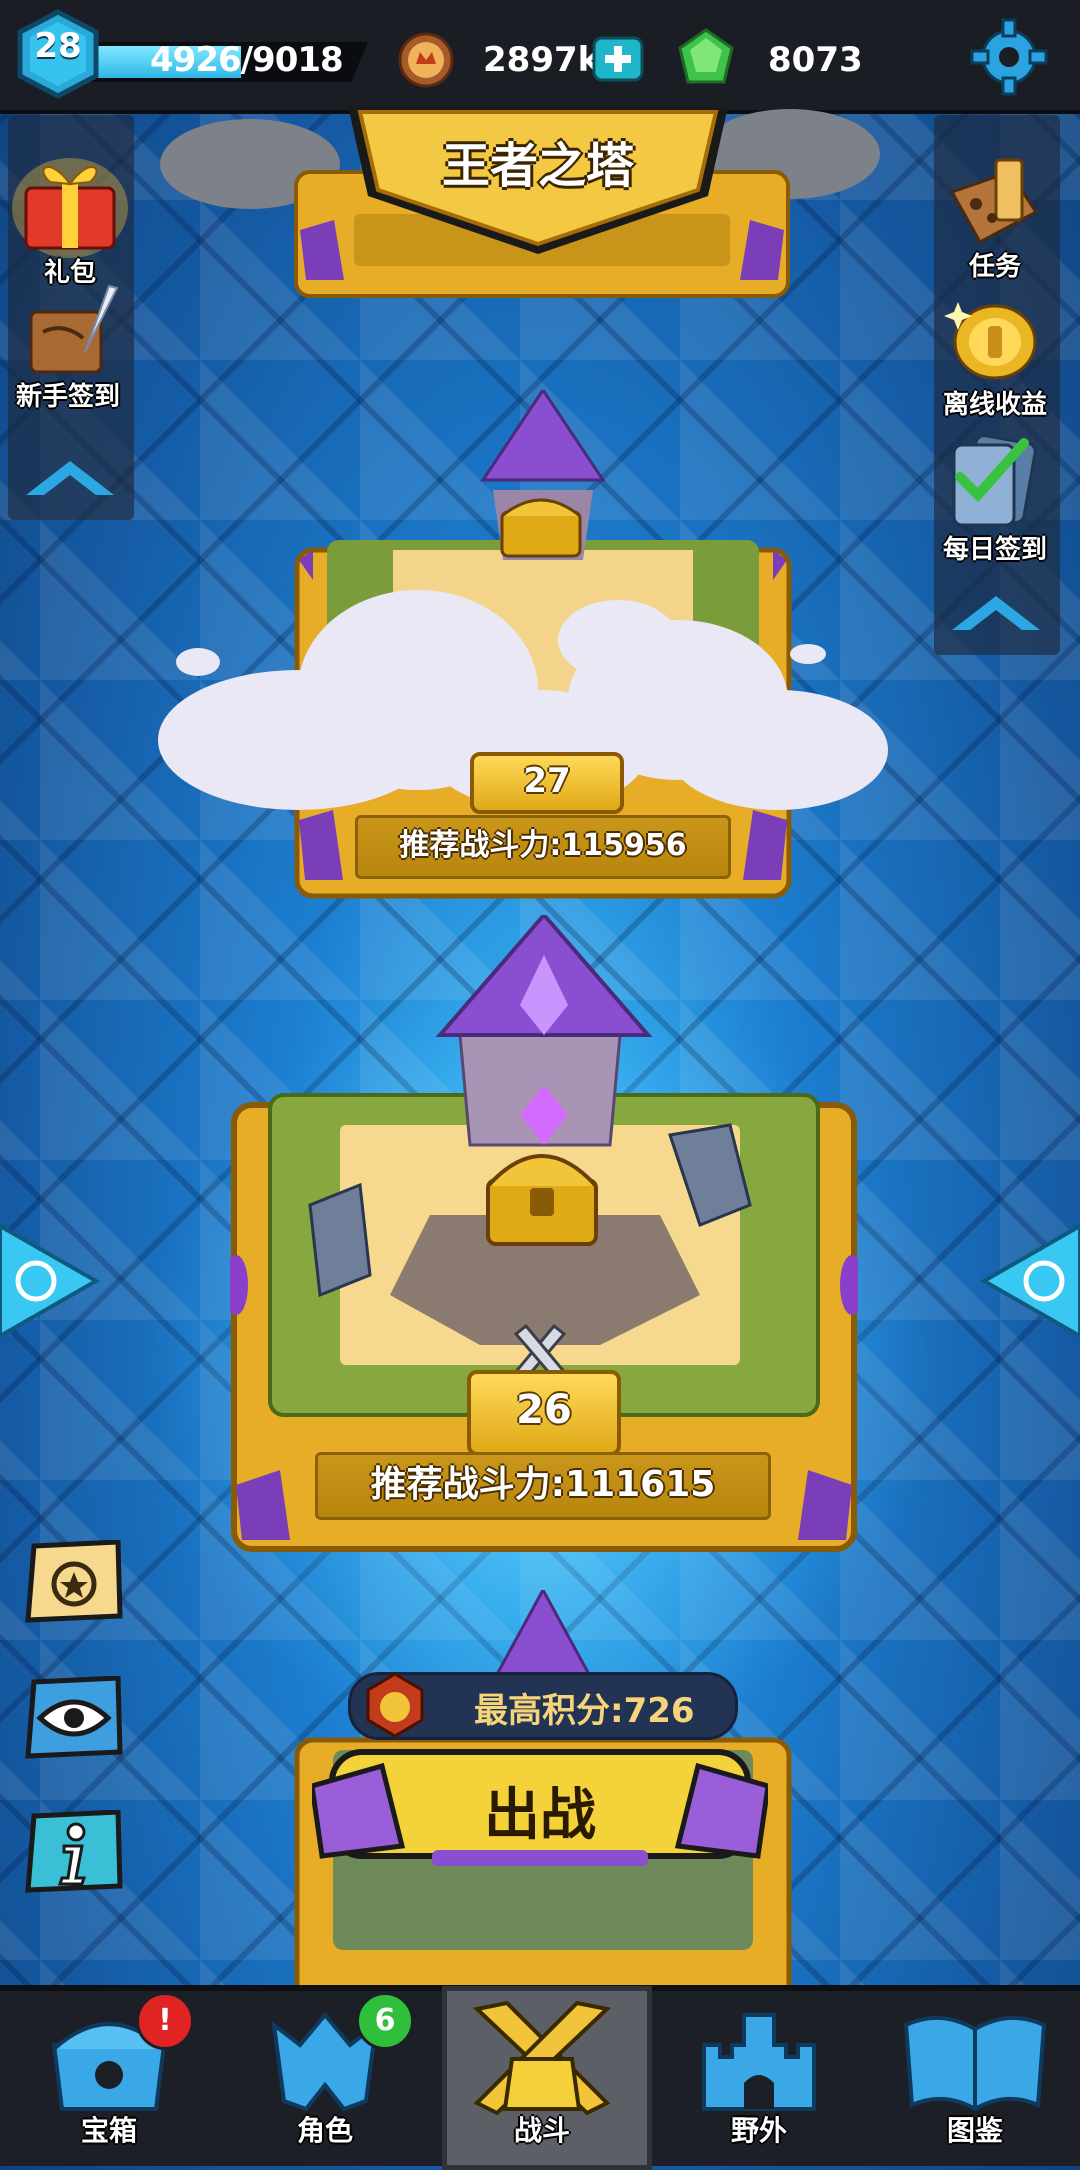 This screenshot has width=1080, height=2170. Describe the element at coordinates (994, 480) in the screenshot. I see `checkmark-card-icon` at that location.